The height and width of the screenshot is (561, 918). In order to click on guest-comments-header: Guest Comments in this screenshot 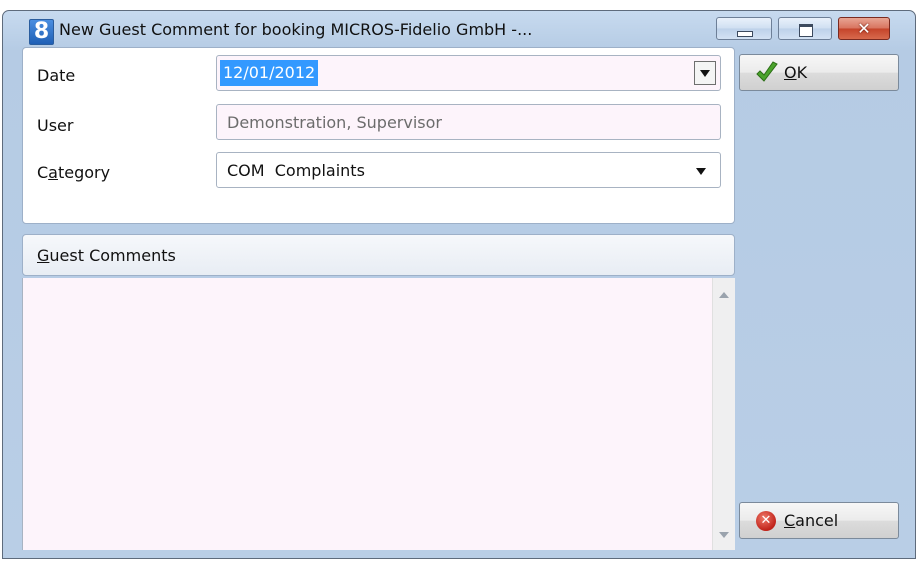, I will do `click(378, 255)`.